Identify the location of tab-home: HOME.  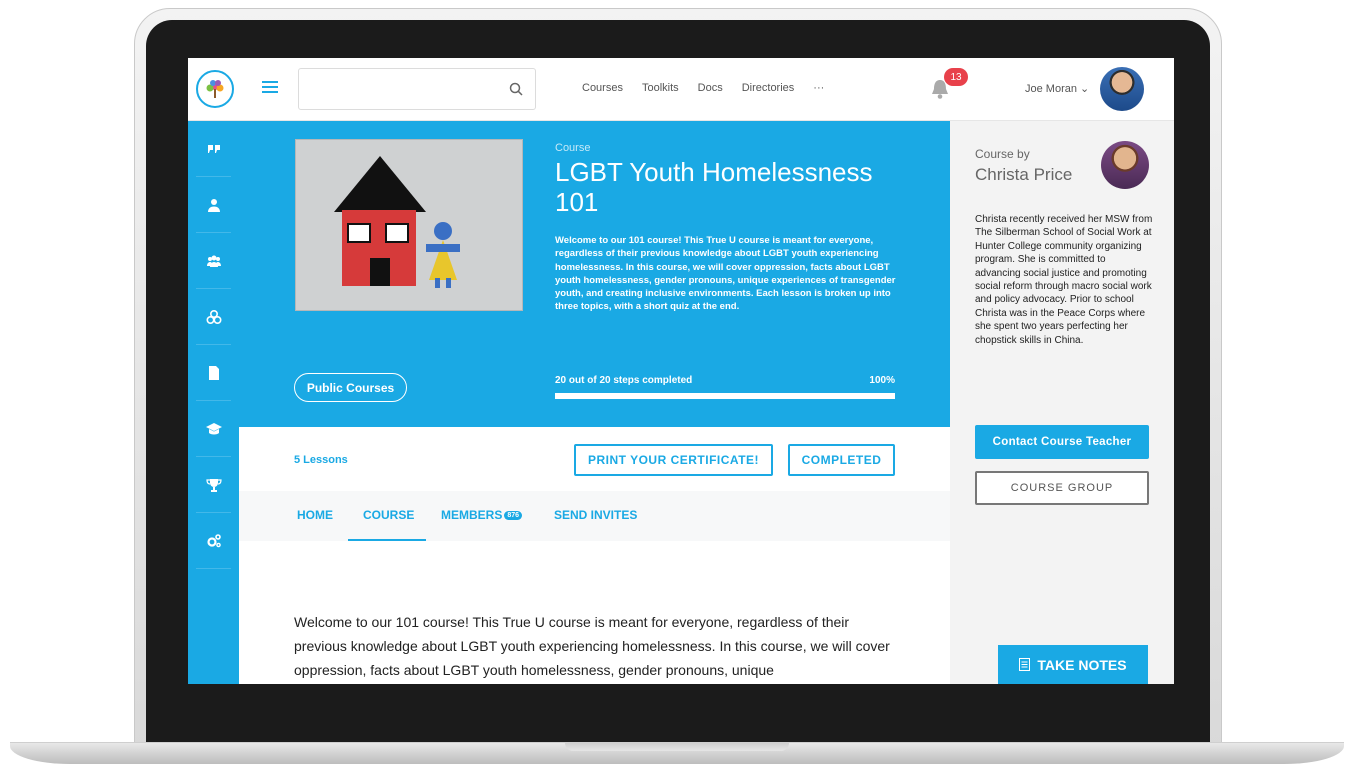
(315, 515).